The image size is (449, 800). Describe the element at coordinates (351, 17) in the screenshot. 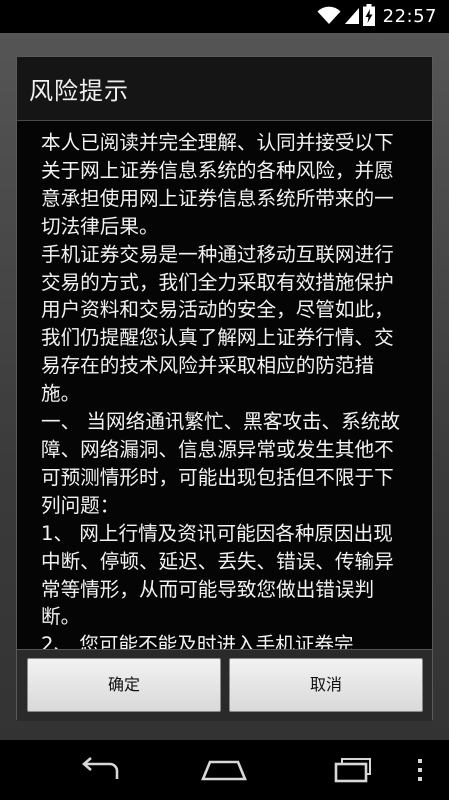

I see `signal-icon` at that location.